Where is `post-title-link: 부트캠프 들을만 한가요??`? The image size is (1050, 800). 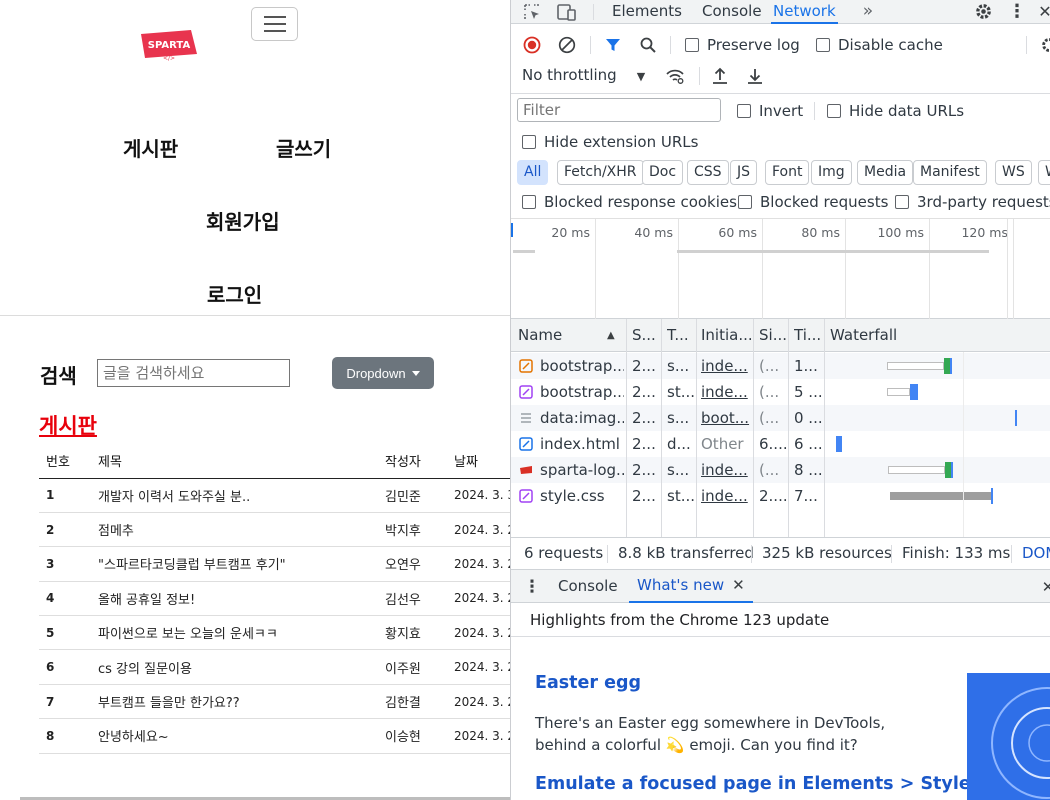
post-title-link: 부트캠프 들을만 한가요?? is located at coordinates (234, 702).